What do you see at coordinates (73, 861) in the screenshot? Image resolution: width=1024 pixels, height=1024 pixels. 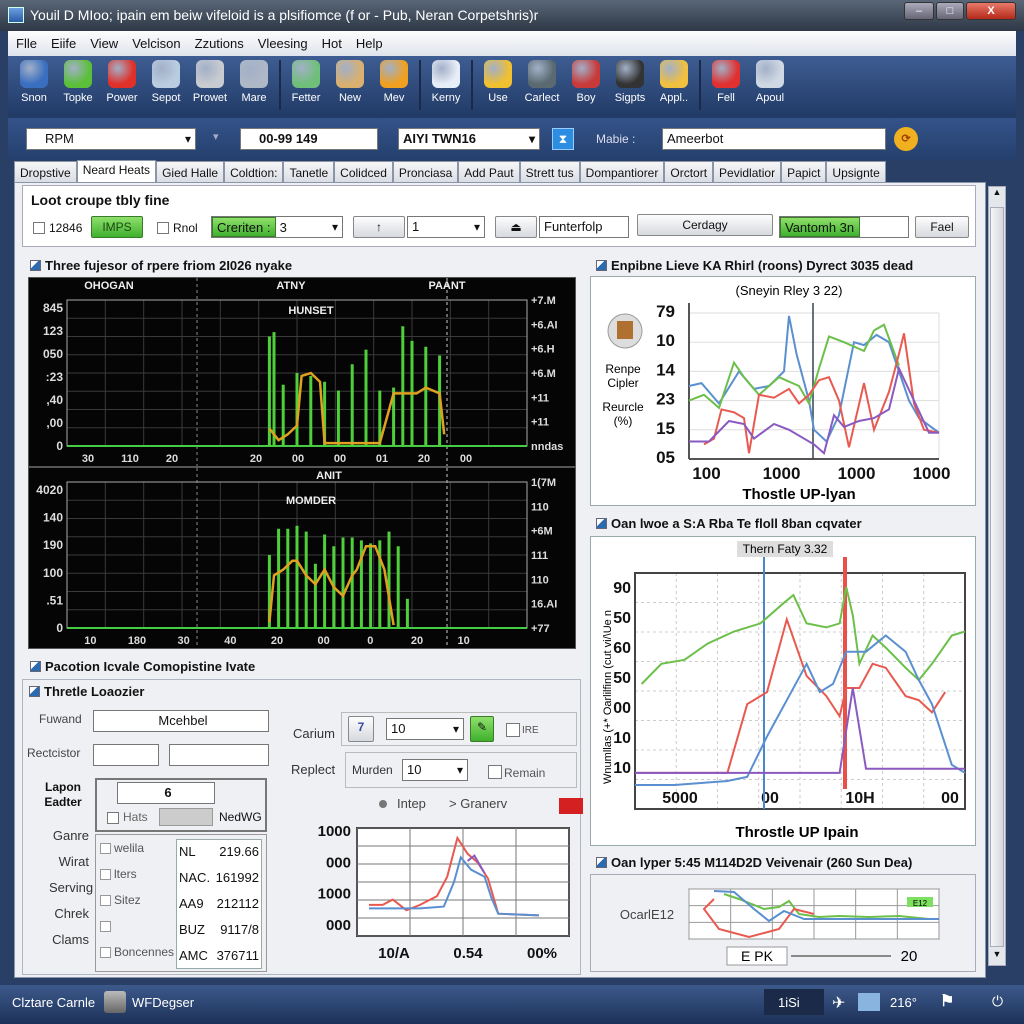 I see `side-label: Wirat` at bounding box center [73, 861].